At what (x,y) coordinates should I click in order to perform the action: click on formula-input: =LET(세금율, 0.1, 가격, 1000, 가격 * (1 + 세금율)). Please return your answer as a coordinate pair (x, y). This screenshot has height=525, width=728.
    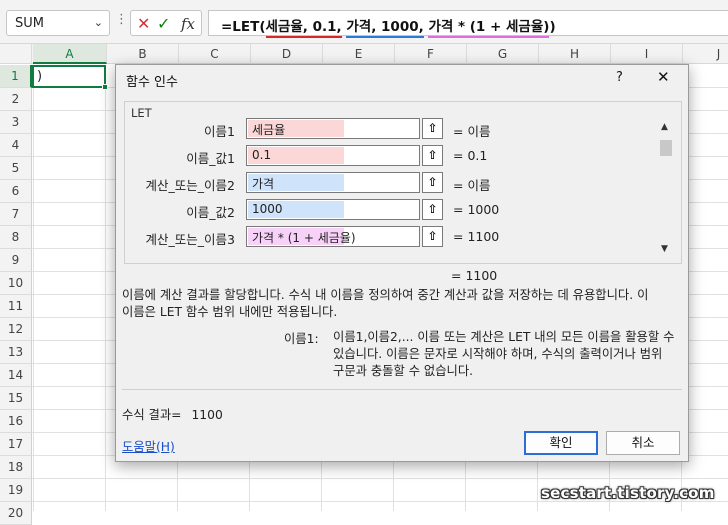
    Looking at the image, I should click on (468, 24).